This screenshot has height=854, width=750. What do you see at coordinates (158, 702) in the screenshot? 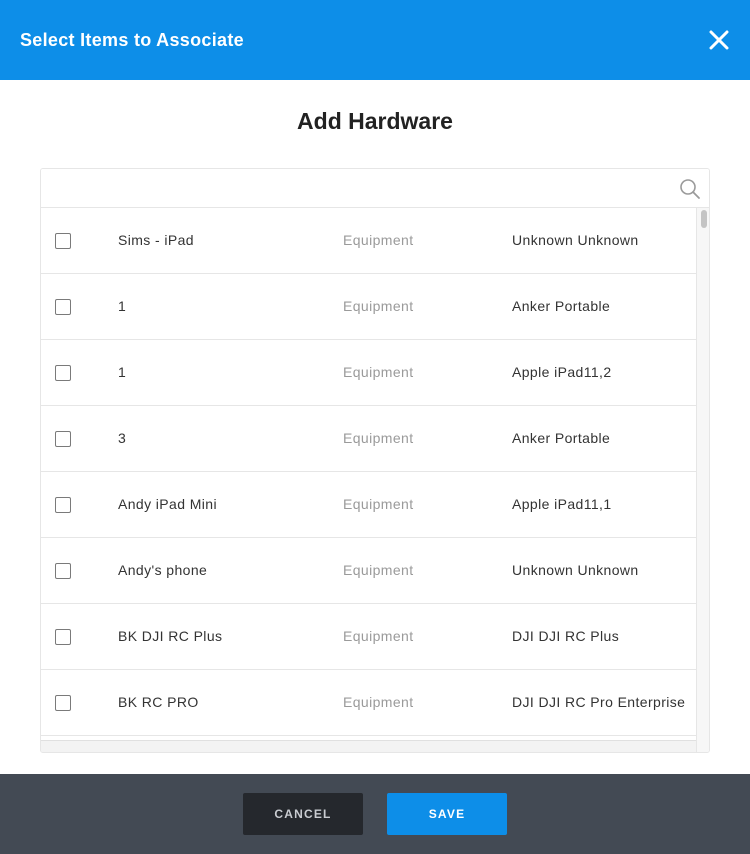
I see `hardware-name: BK RC PRO` at bounding box center [158, 702].